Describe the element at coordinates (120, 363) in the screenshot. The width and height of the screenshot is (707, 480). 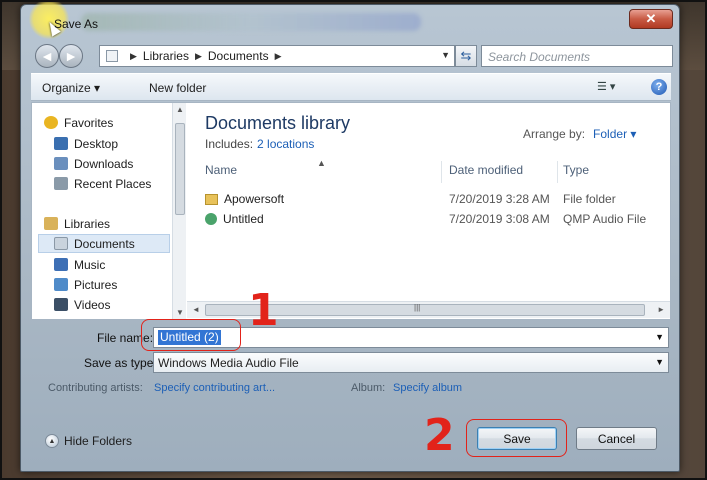
I see `savetype-label: Save as type:` at that location.